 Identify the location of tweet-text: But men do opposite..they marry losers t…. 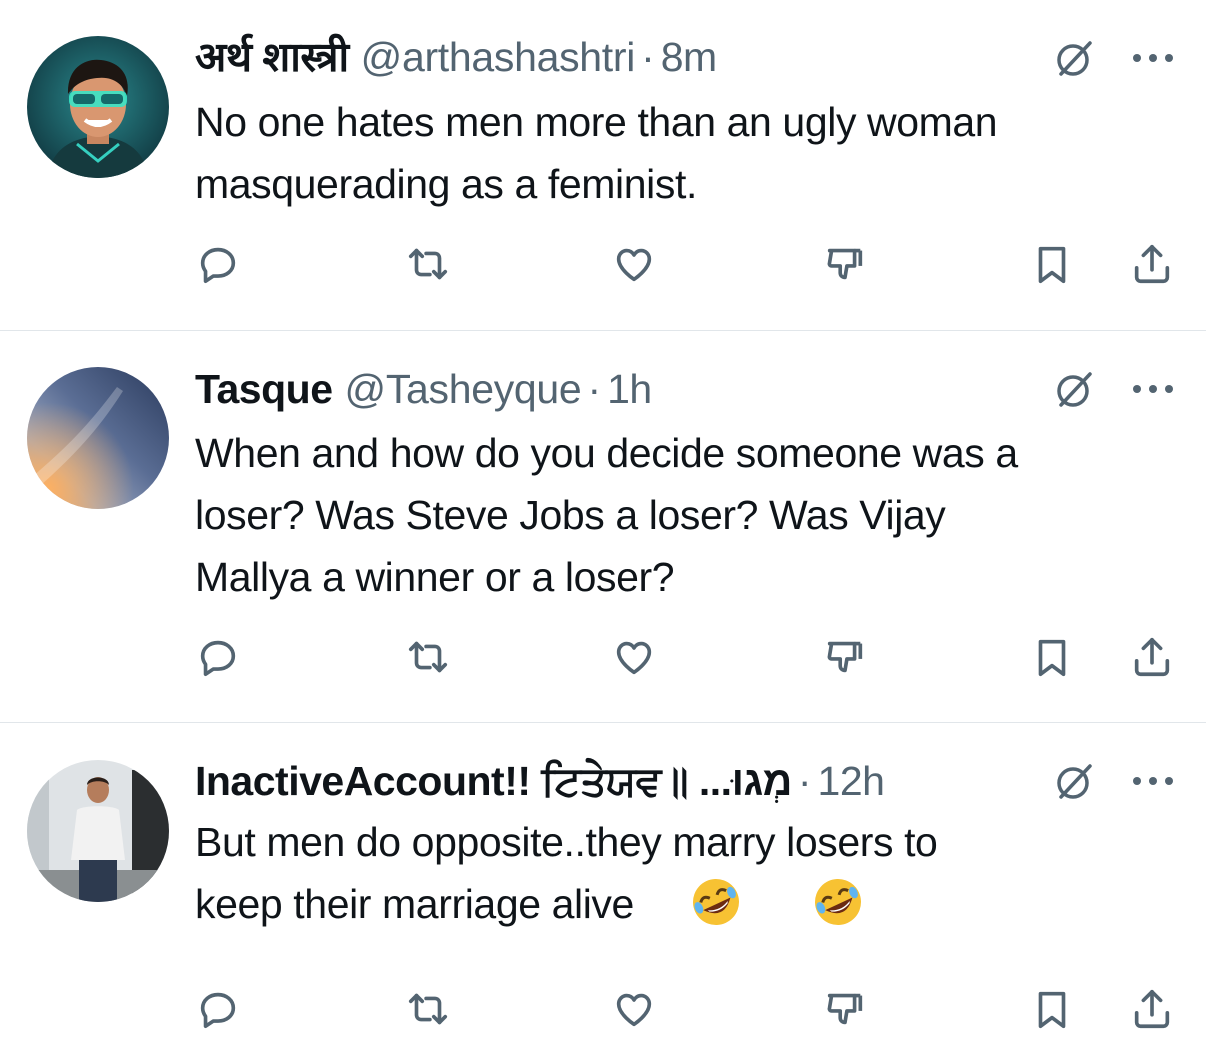
(690, 880).